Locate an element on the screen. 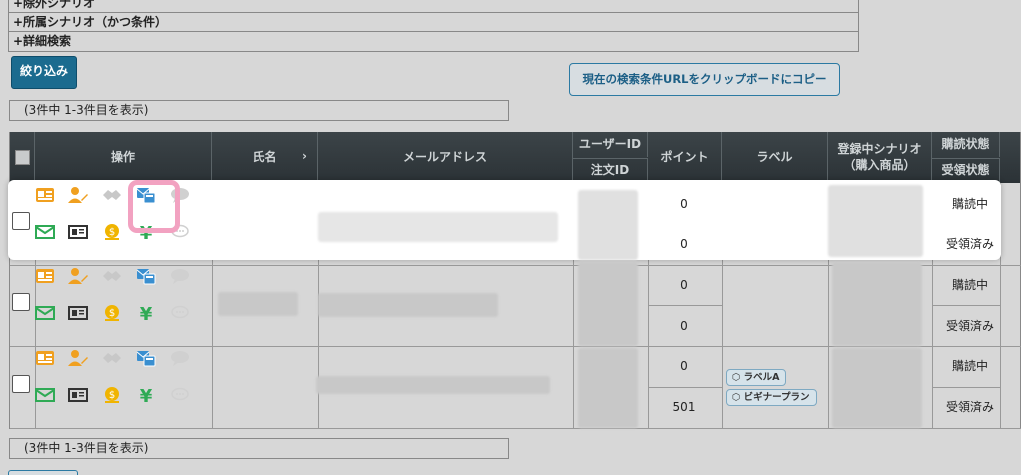 Image resolution: width=1021 pixels, height=475 pixels. result-count-bottom: (3件中 1-3件目を表示) is located at coordinates (259, 448).